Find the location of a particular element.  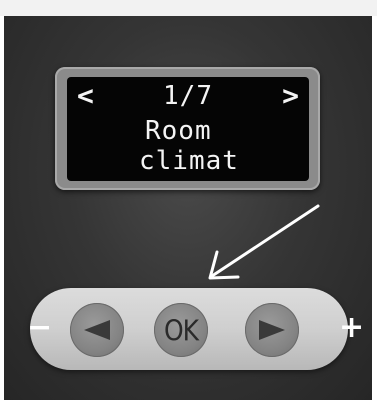

ok-button: OK is located at coordinates (181, 330).